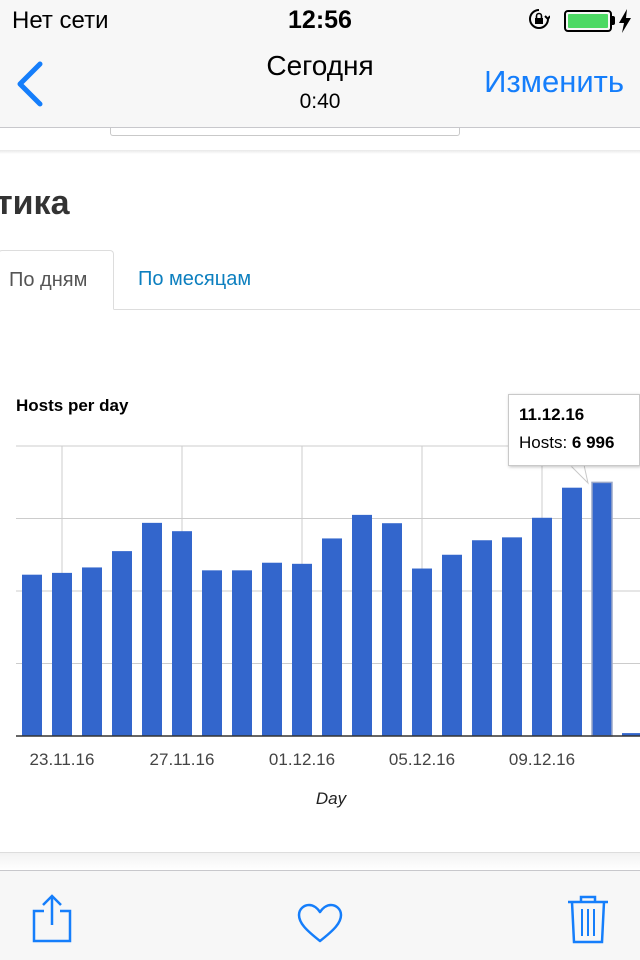 This screenshot has height=960, width=640. Describe the element at coordinates (542, 759) in the screenshot. I see `x-tick-label: 09.12.16` at that location.